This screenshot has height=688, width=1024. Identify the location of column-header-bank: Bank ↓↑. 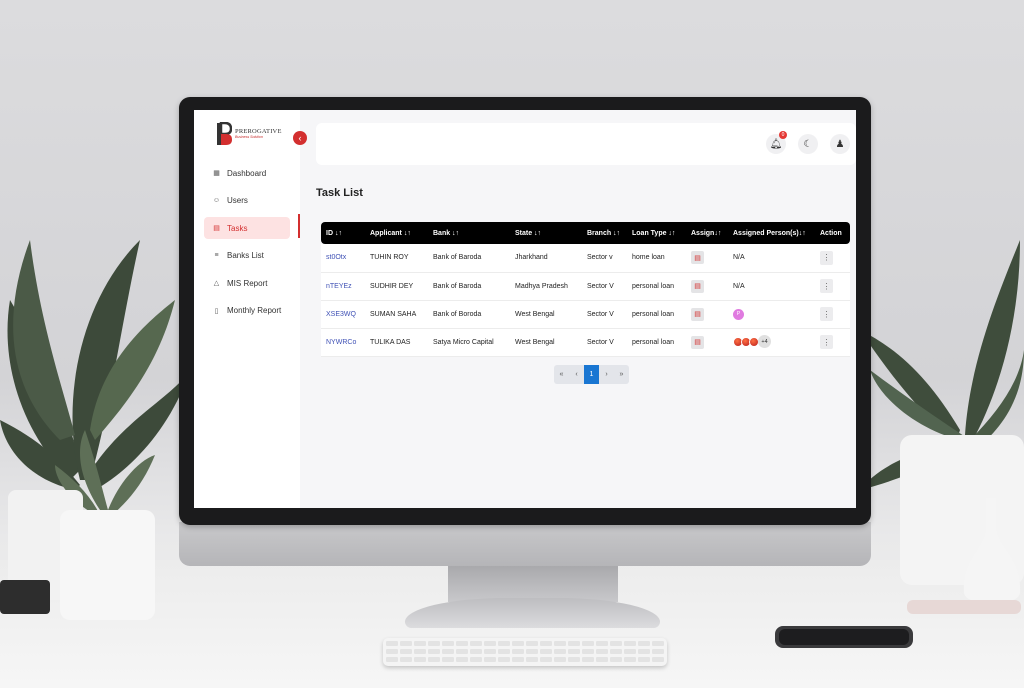
(469, 233).